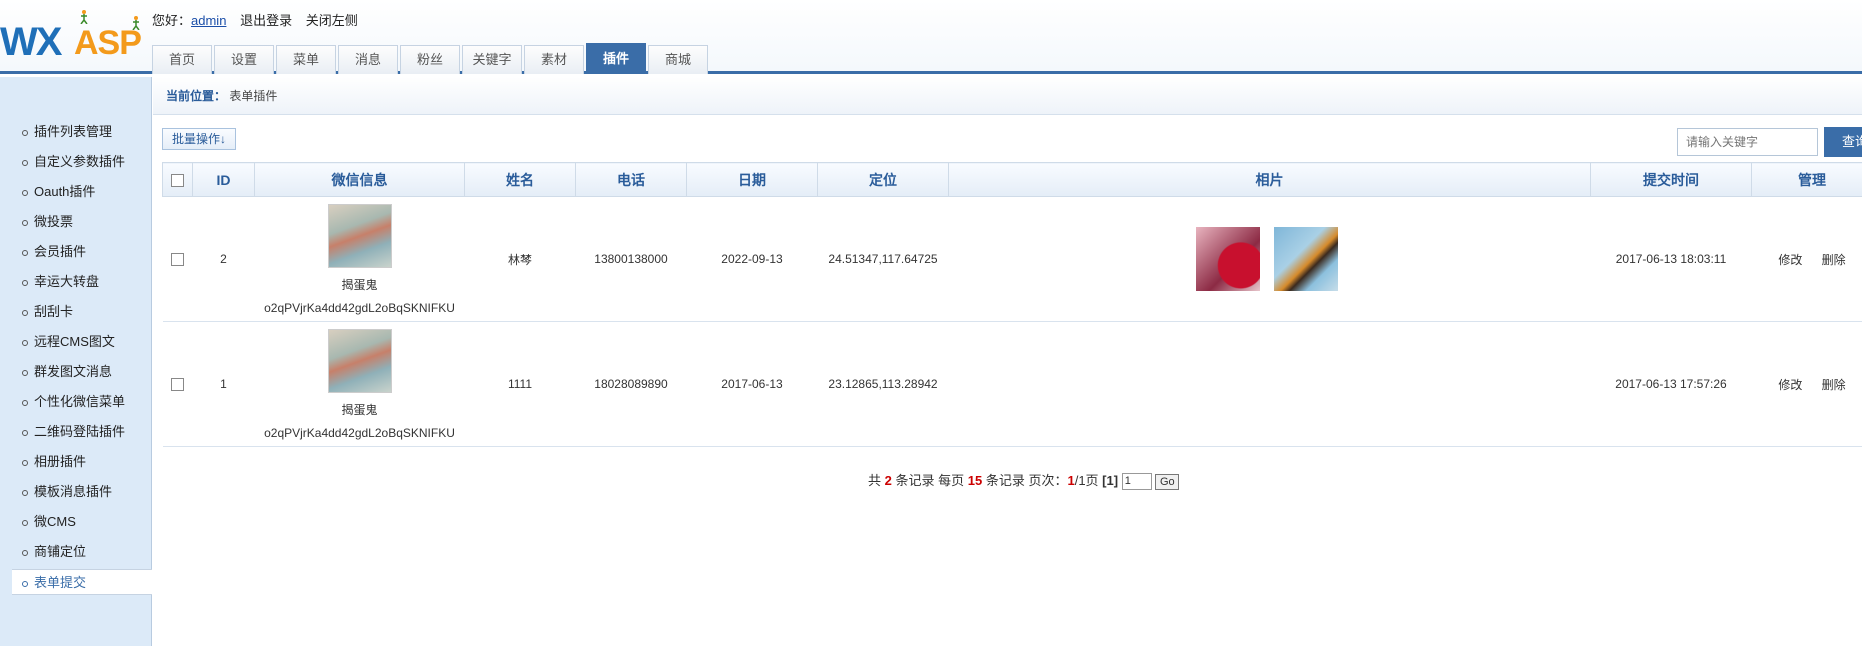 Image resolution: width=1862 pixels, height=646 pixels. I want to click on batch-operation-button: 批量操作↓, so click(199, 139).